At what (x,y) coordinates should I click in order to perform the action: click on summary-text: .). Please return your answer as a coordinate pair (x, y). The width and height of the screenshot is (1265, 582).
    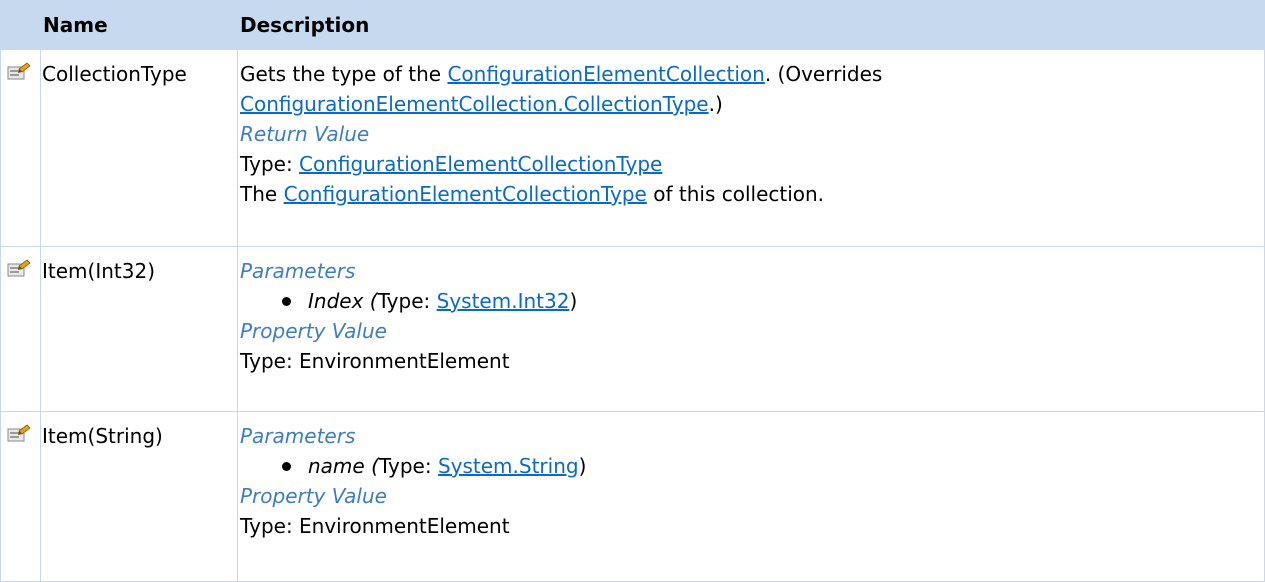
    Looking at the image, I should click on (715, 104).